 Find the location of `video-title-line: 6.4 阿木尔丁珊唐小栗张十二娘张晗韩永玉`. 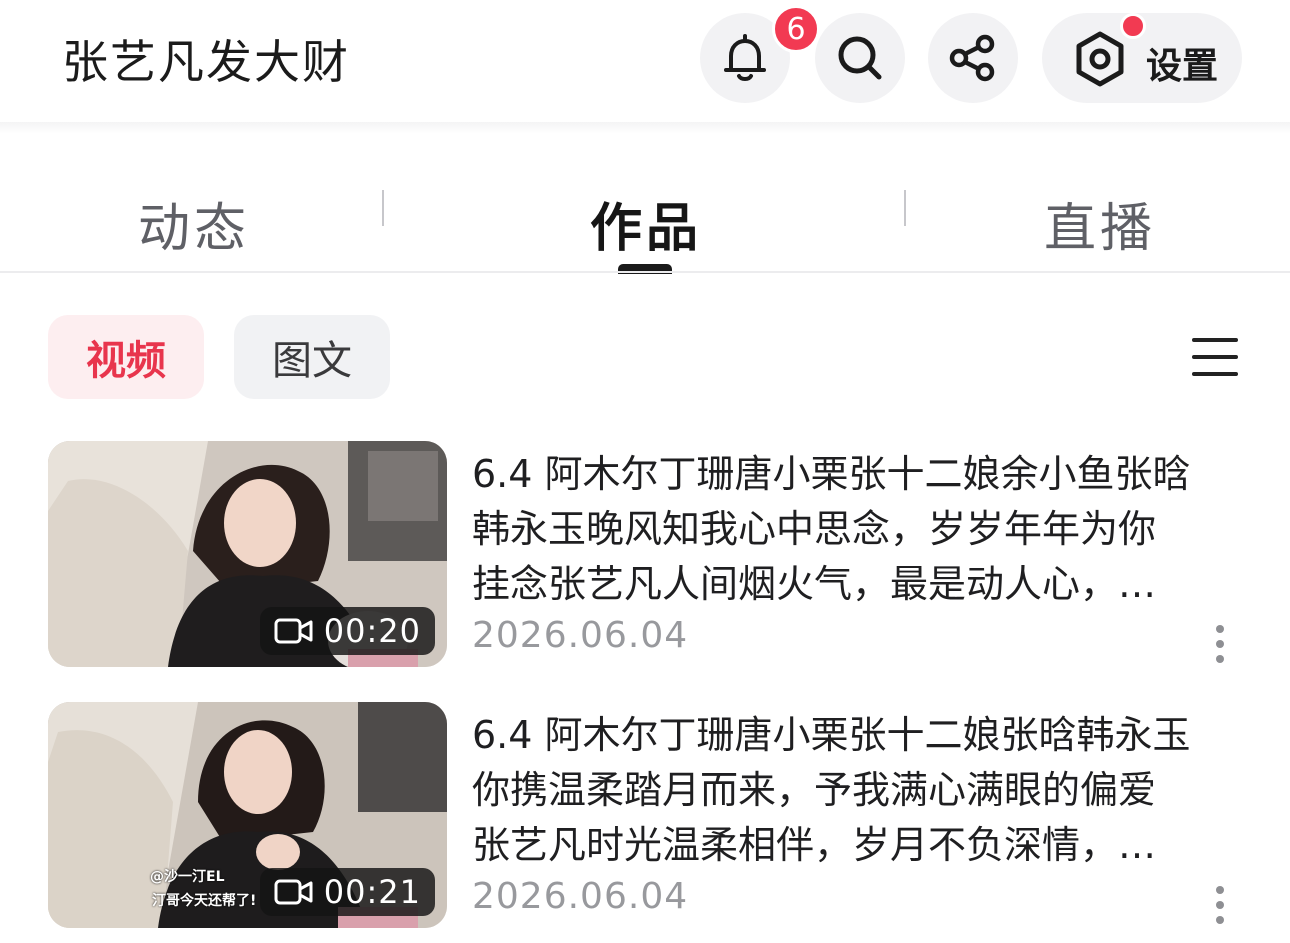

video-title-line: 6.4 阿木尔丁珊唐小栗张十二娘张晗韩永玉 is located at coordinates (831, 735).